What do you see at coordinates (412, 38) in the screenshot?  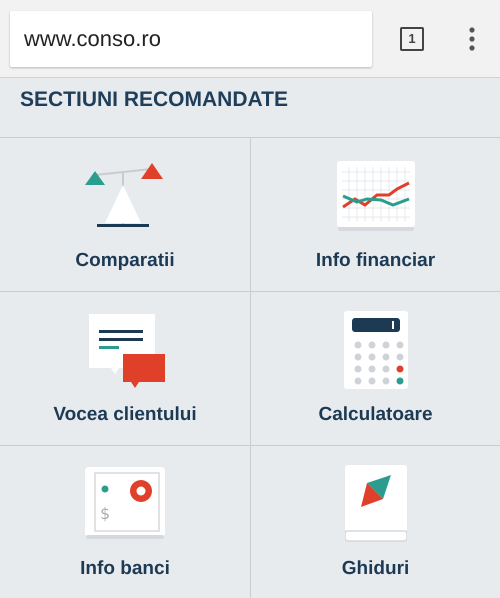 I see `tab-switcher-button: 1` at bounding box center [412, 38].